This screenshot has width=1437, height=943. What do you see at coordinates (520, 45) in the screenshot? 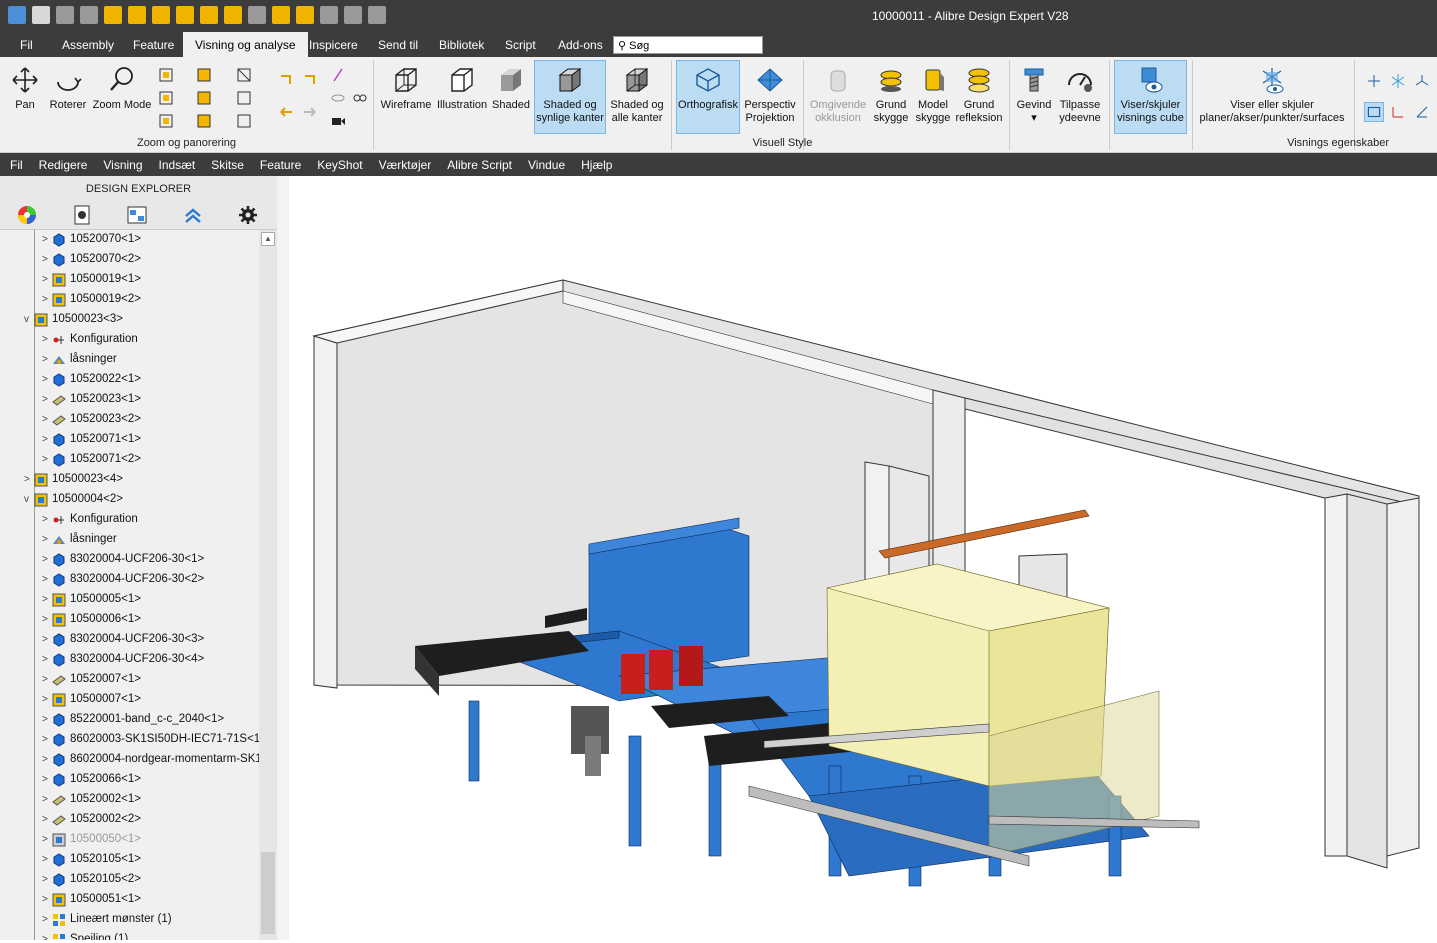
I see `tab-script: Script` at bounding box center [520, 45].